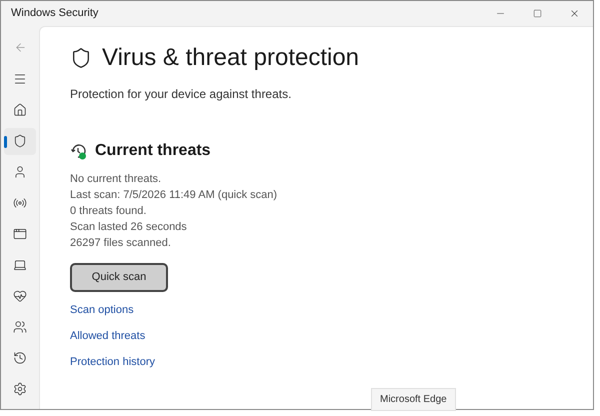 The image size is (600, 416). Describe the element at coordinates (231, 58) in the screenshot. I see `page-title: Virus & threat protection` at that location.